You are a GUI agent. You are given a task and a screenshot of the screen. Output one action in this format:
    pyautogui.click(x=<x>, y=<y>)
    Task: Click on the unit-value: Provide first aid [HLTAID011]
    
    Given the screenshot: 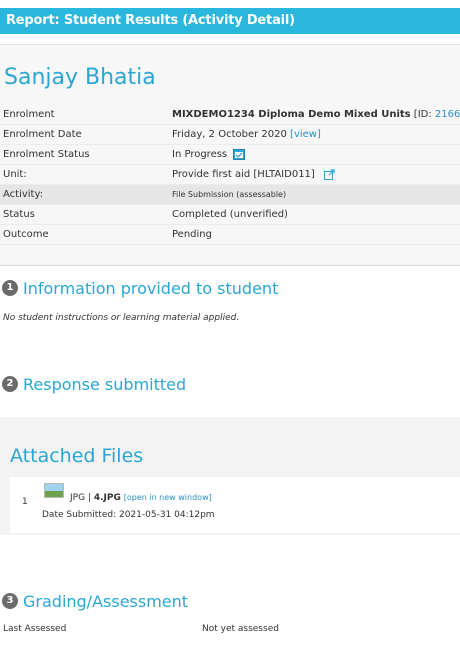 What is the action you would take?
    pyautogui.click(x=243, y=174)
    